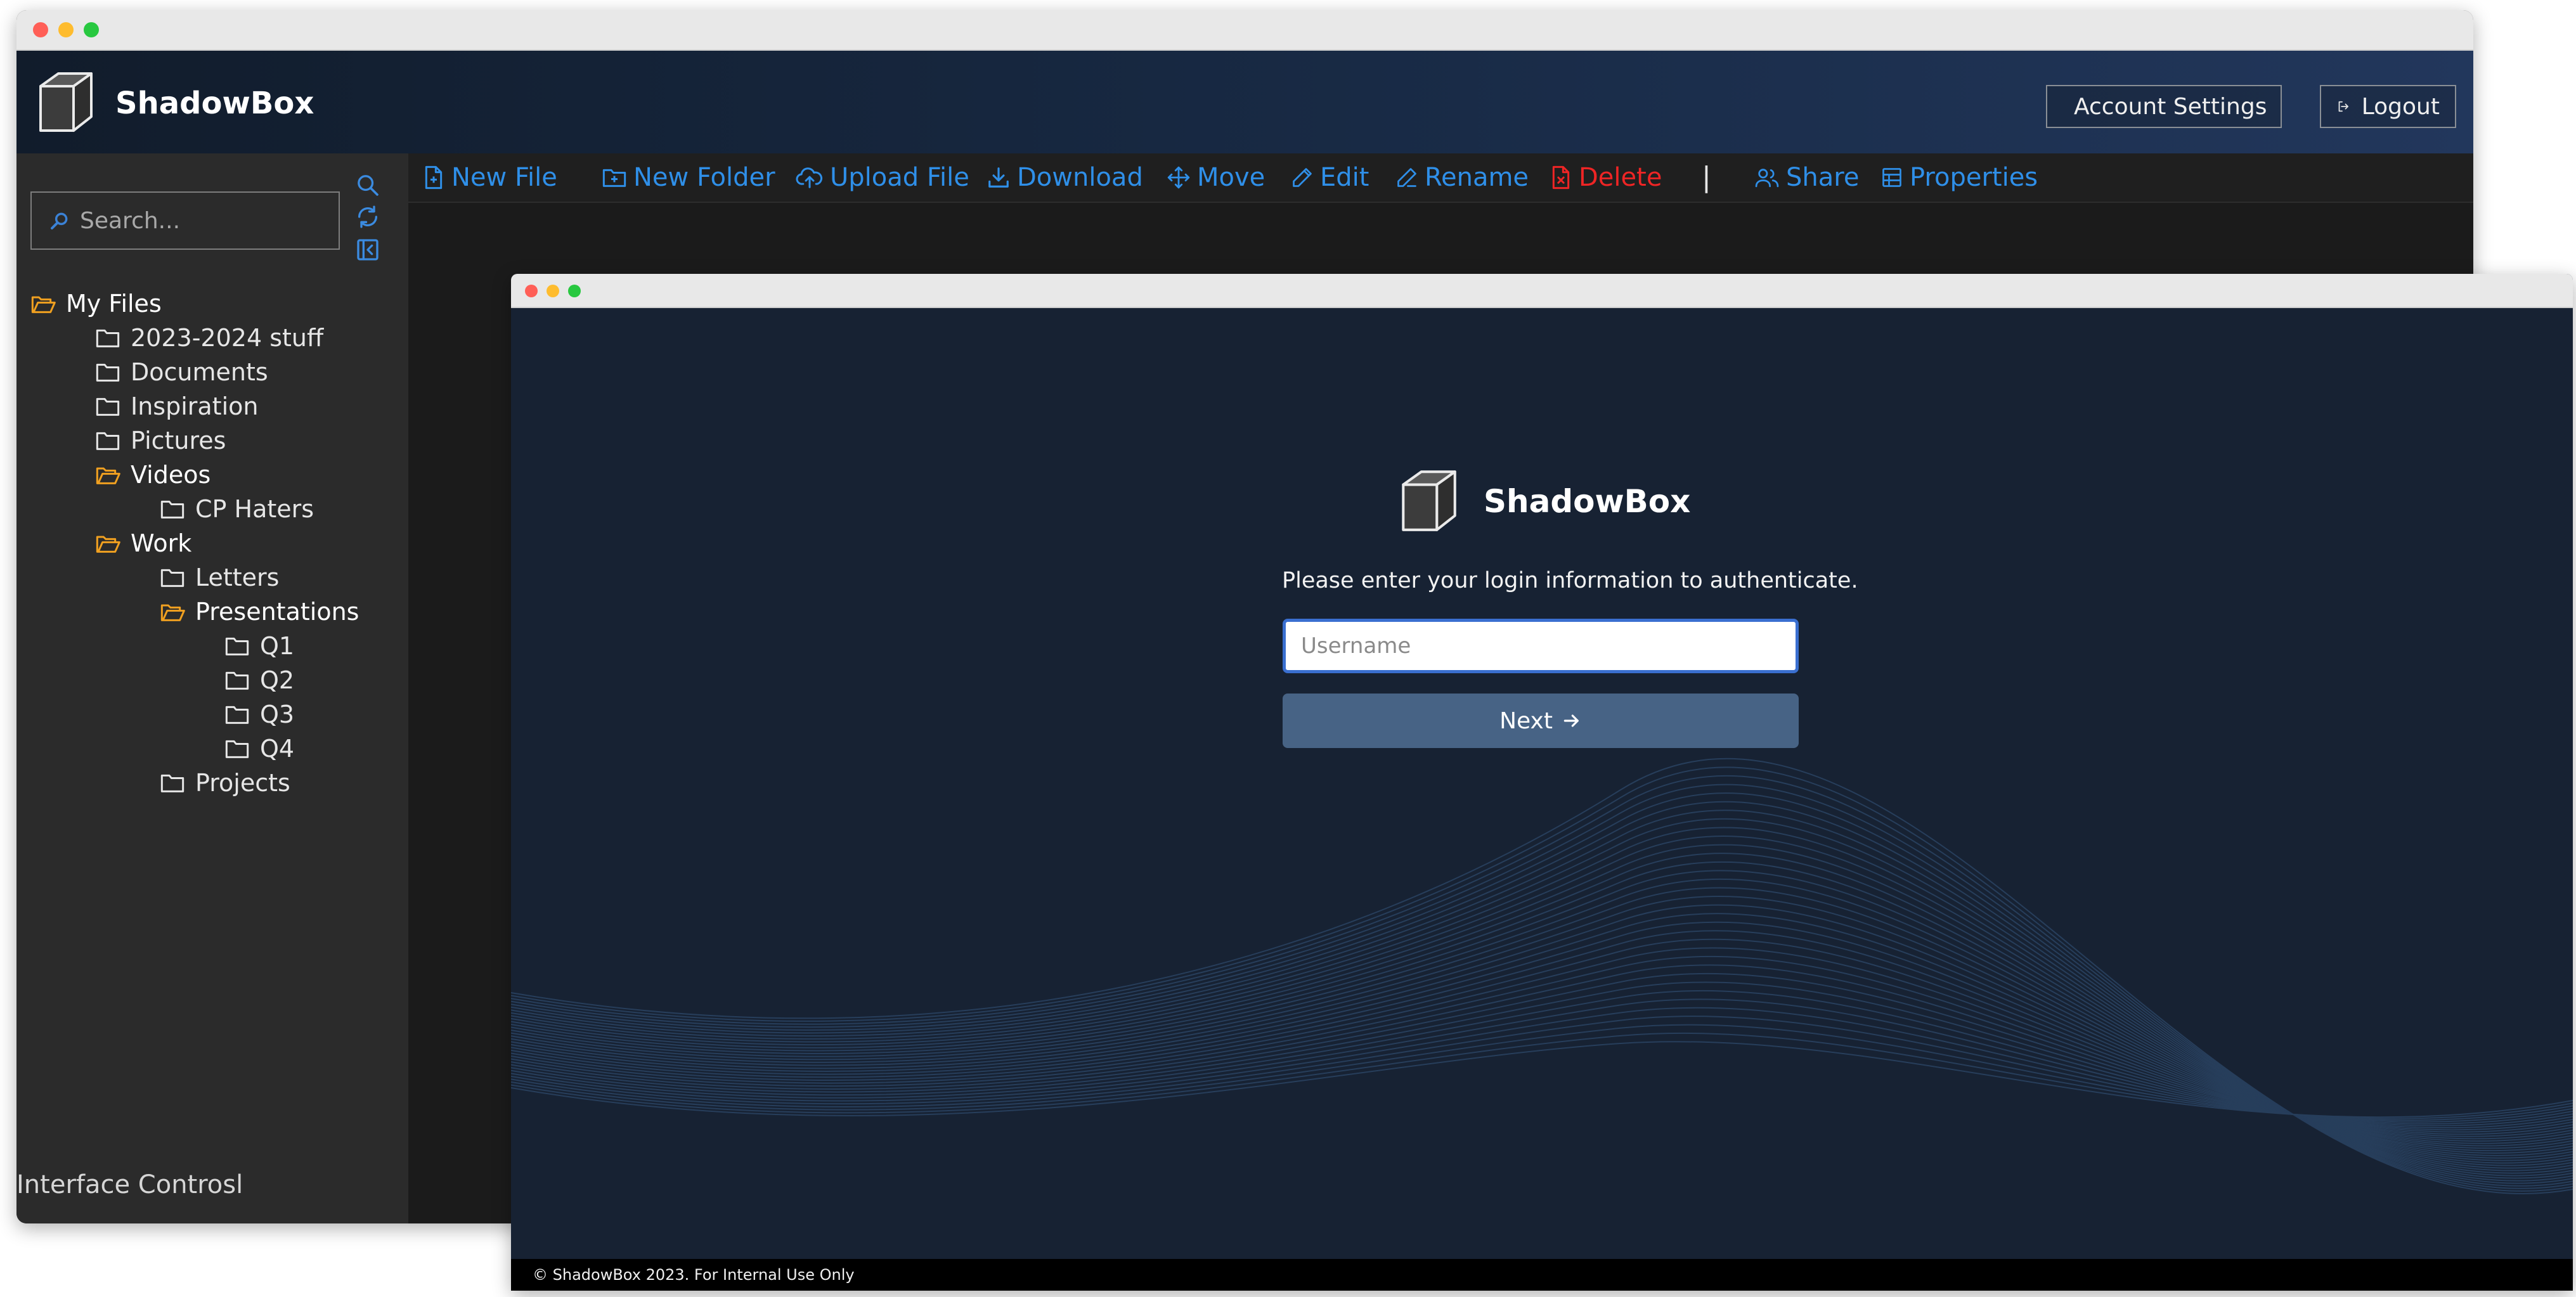 This screenshot has width=2576, height=1297. I want to click on tree-item-label: Q3, so click(277, 714).